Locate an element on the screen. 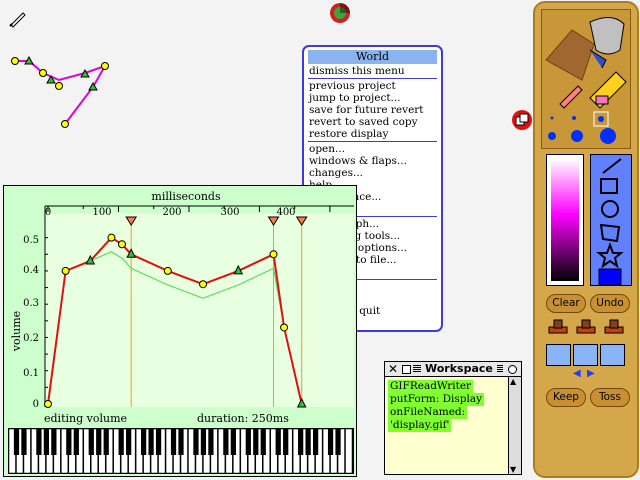 Image resolution: width=640 pixels, height=480 pixels. next-arrow-icon: ▶ is located at coordinates (591, 374).